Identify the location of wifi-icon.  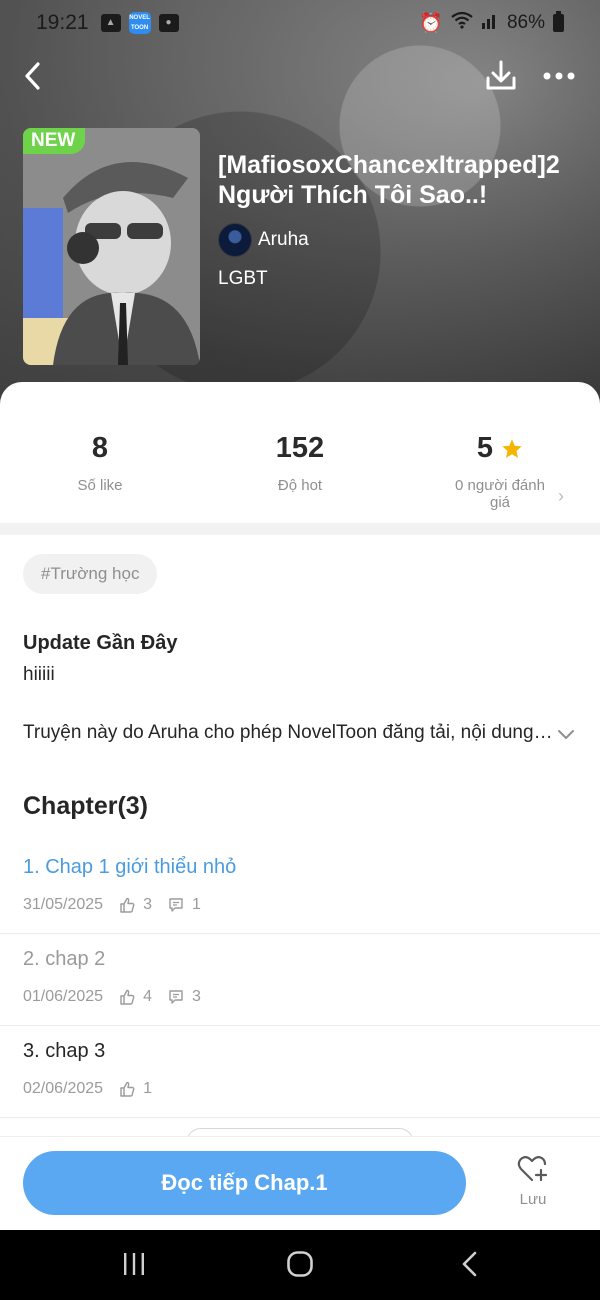
(462, 23).